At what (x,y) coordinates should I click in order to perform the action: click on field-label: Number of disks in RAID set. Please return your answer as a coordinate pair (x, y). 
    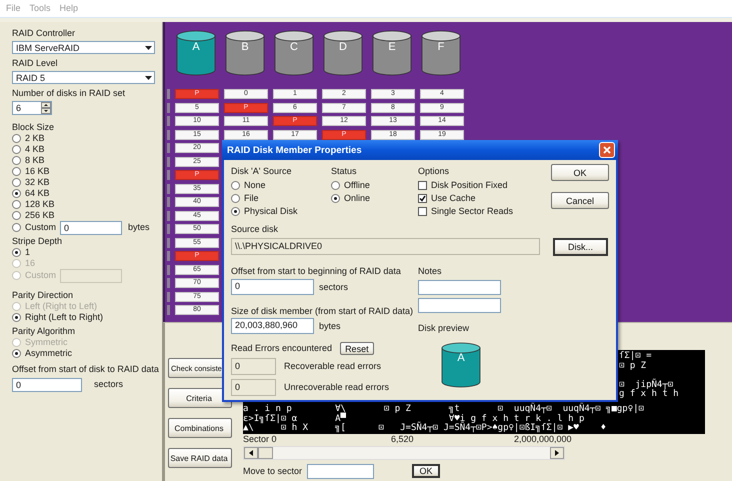
    Looking at the image, I should click on (69, 93).